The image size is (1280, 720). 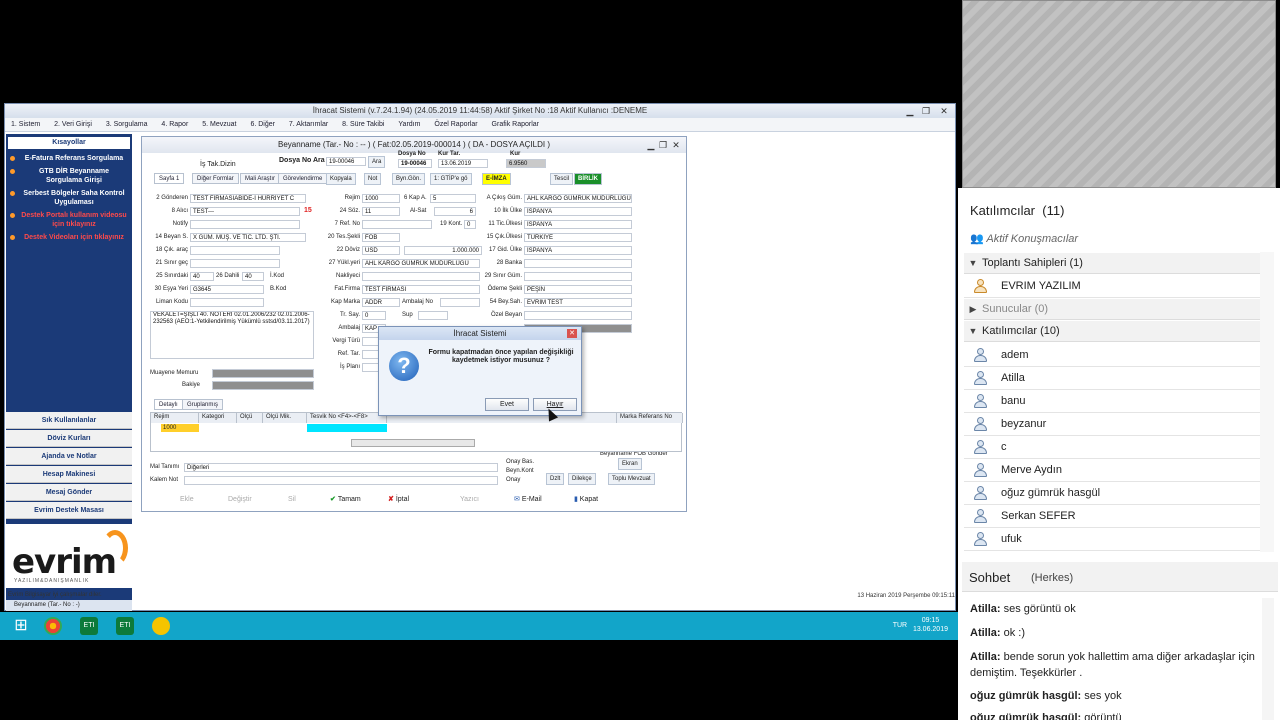 What do you see at coordinates (341, 179) in the screenshot?
I see `kopyala-button: Kopyala` at bounding box center [341, 179].